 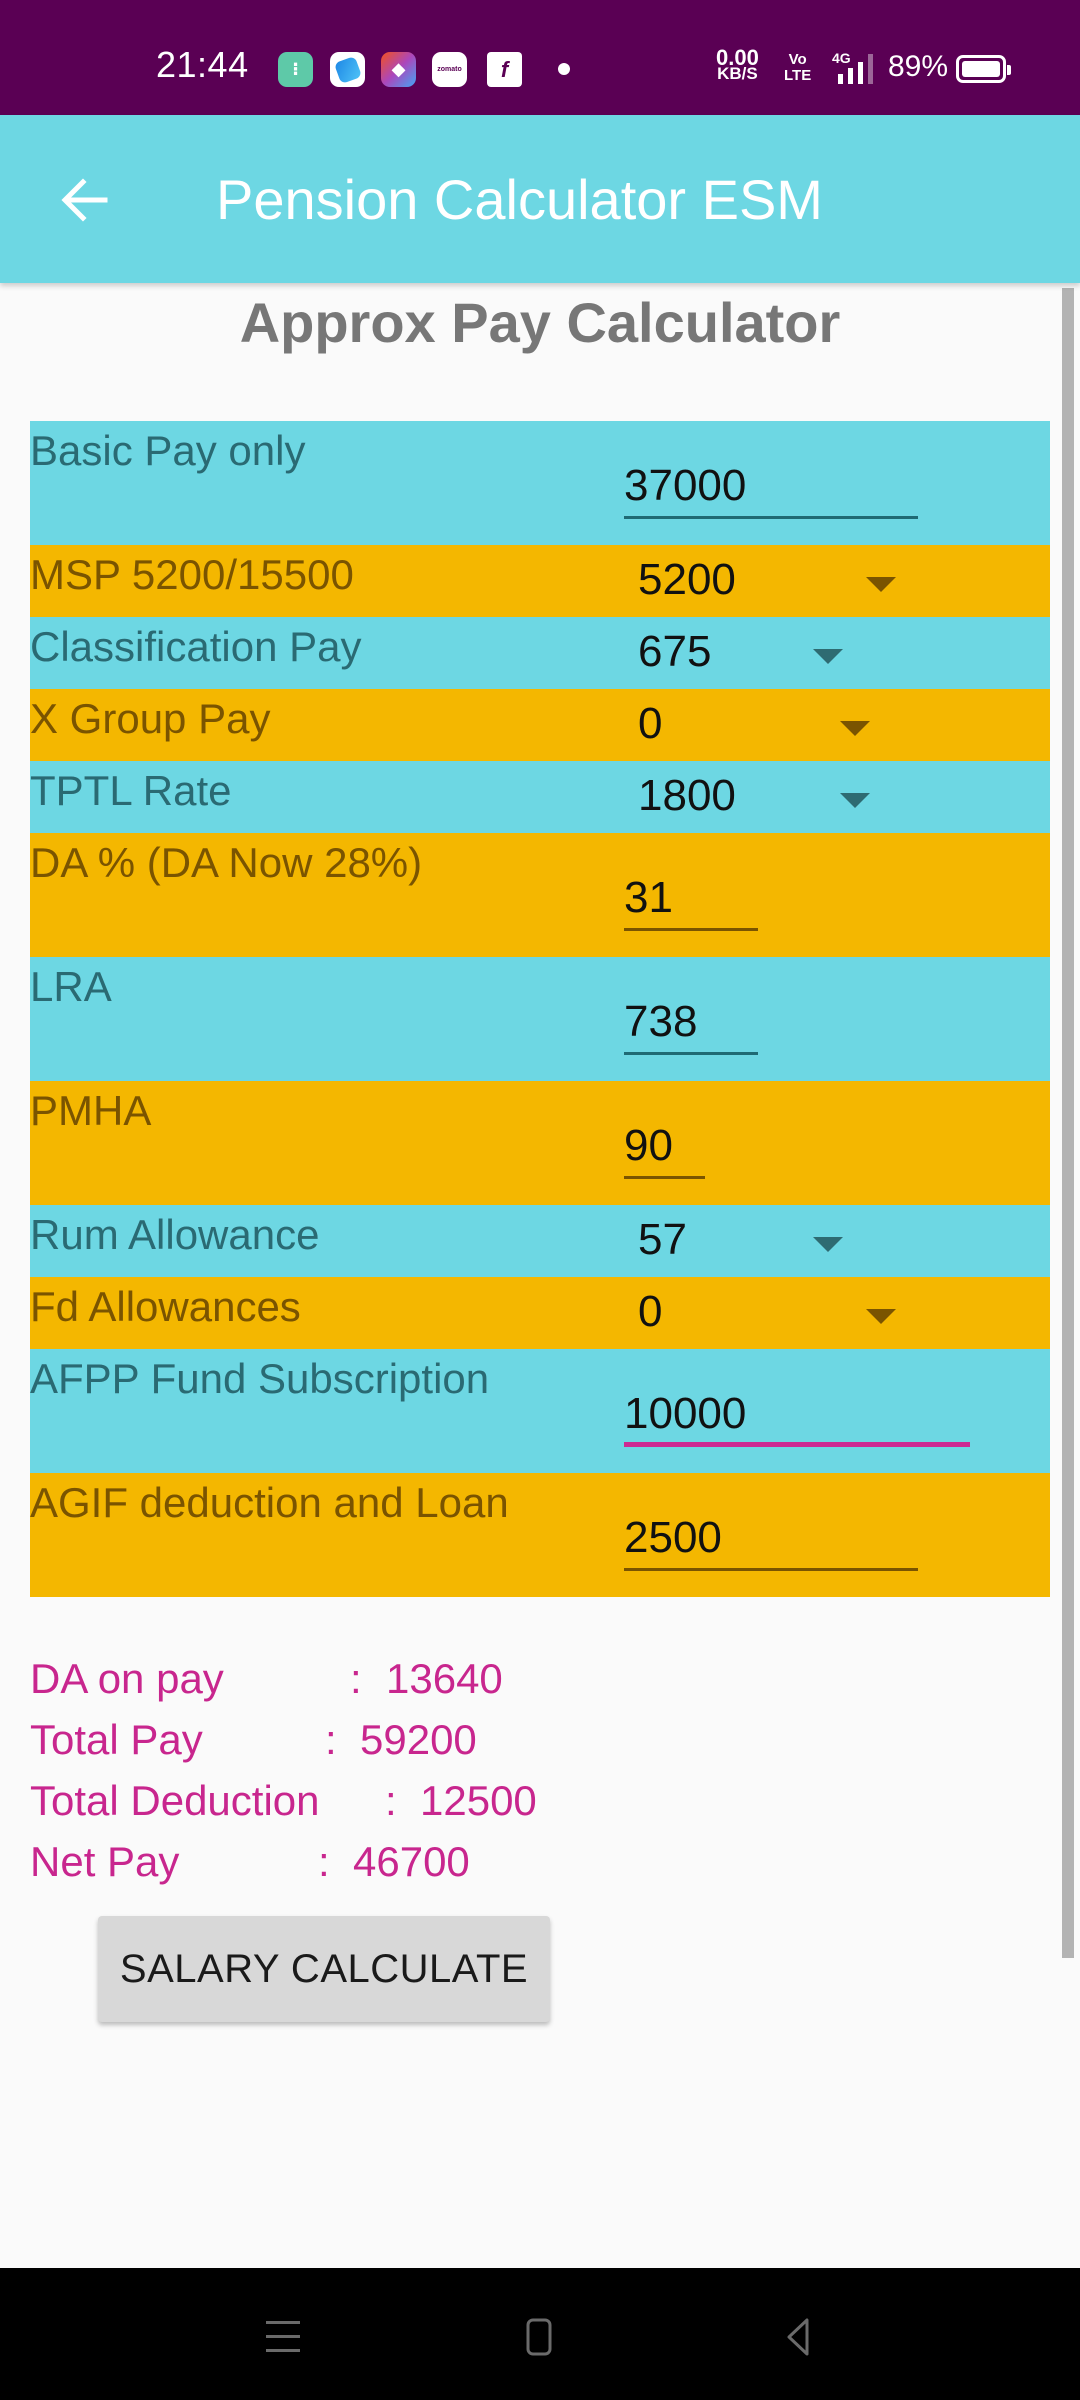 I want to click on field-label: LRA, so click(x=71, y=986).